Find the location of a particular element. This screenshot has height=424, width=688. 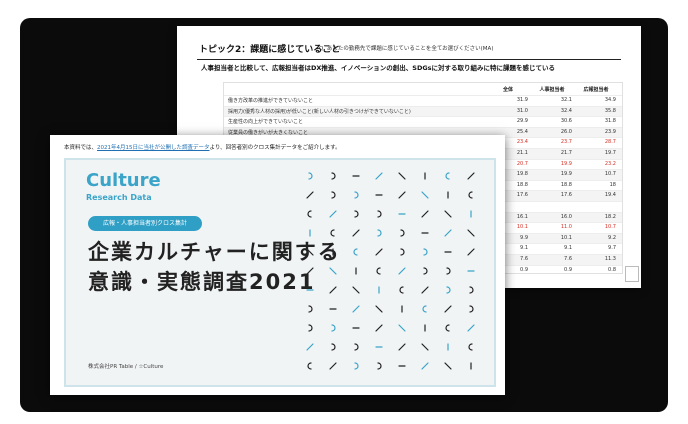

row-value: 23.7 is located at coordinates (566, 142).